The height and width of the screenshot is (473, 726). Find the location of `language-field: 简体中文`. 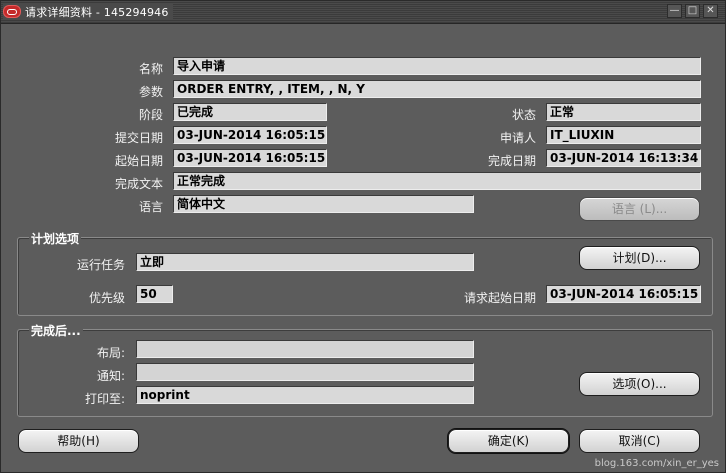

language-field: 简体中文 is located at coordinates (323, 204).